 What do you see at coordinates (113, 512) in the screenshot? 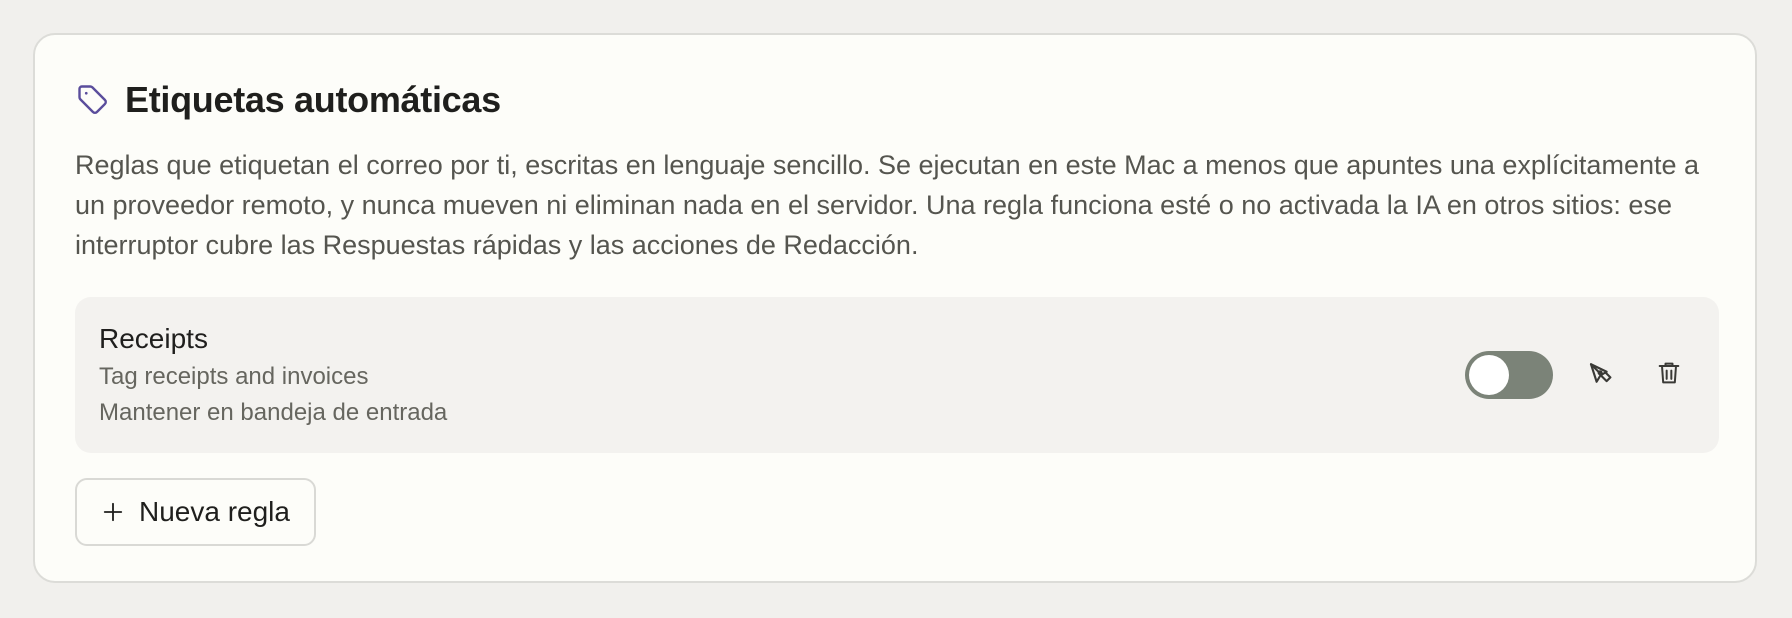
I see `plus-icon` at bounding box center [113, 512].